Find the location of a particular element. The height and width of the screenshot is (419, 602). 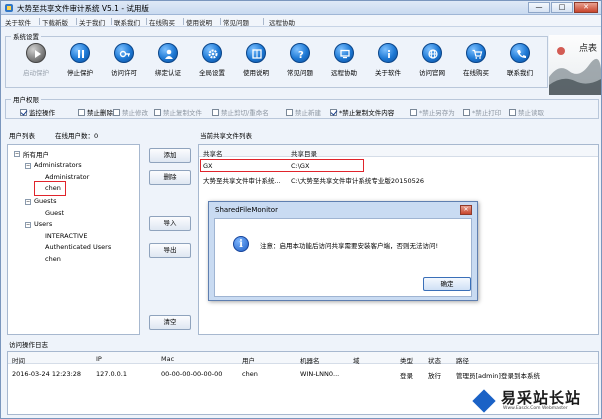

pause-icon is located at coordinates (80, 53).